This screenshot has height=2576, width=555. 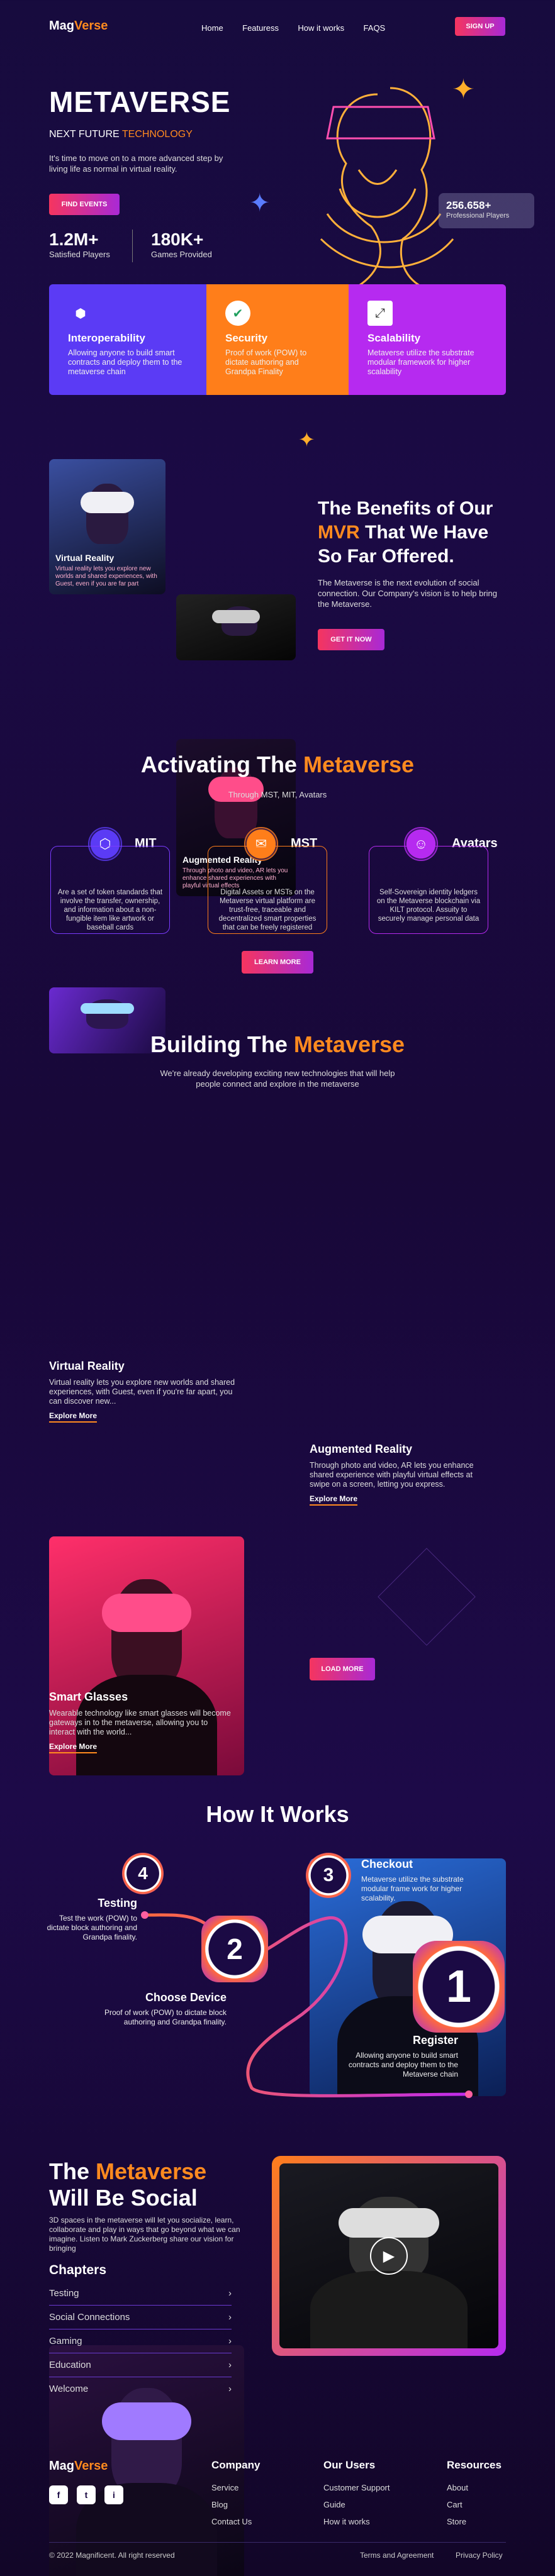 I want to click on step-title: Choose Device, so click(x=186, y=1997).